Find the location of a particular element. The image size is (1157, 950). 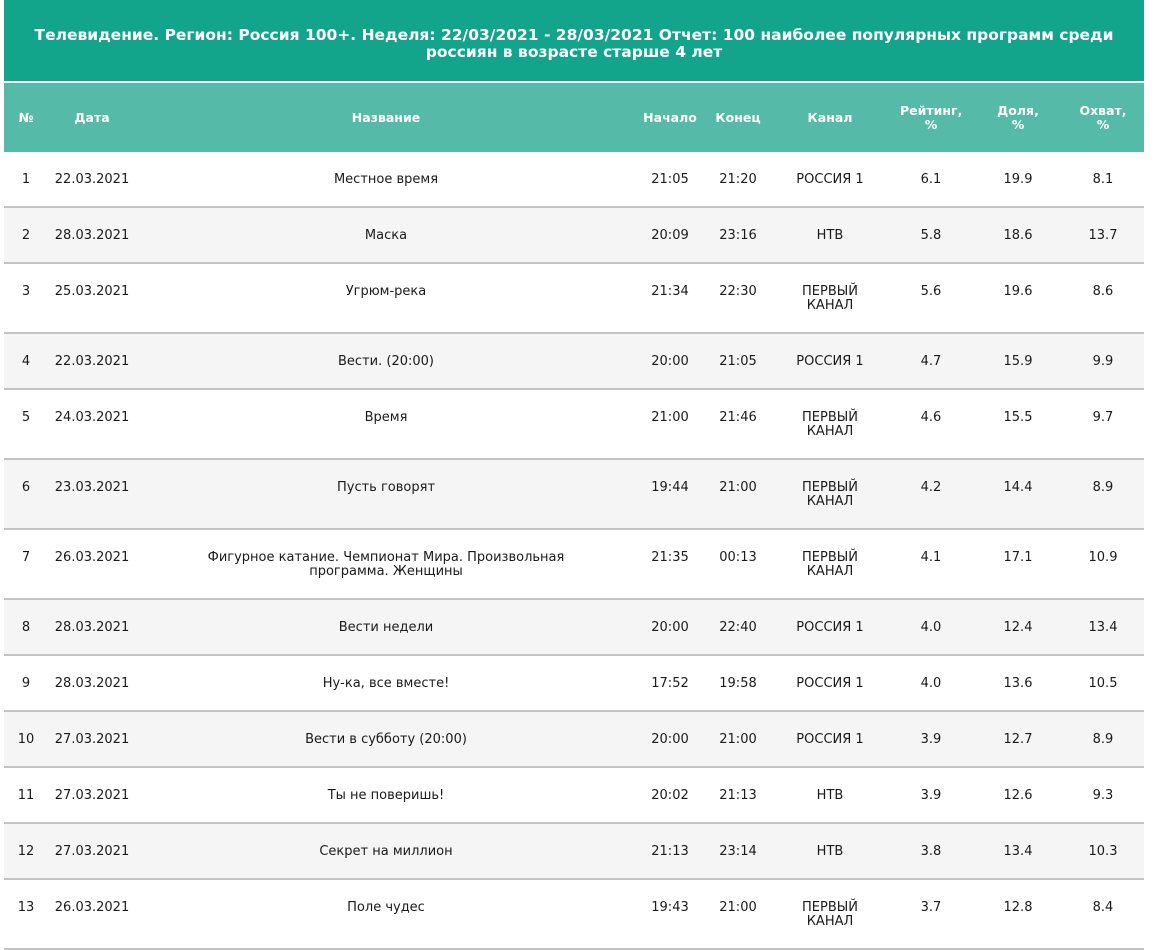

col-header-rating-label: Рейтинг, % is located at coordinates (931, 117).